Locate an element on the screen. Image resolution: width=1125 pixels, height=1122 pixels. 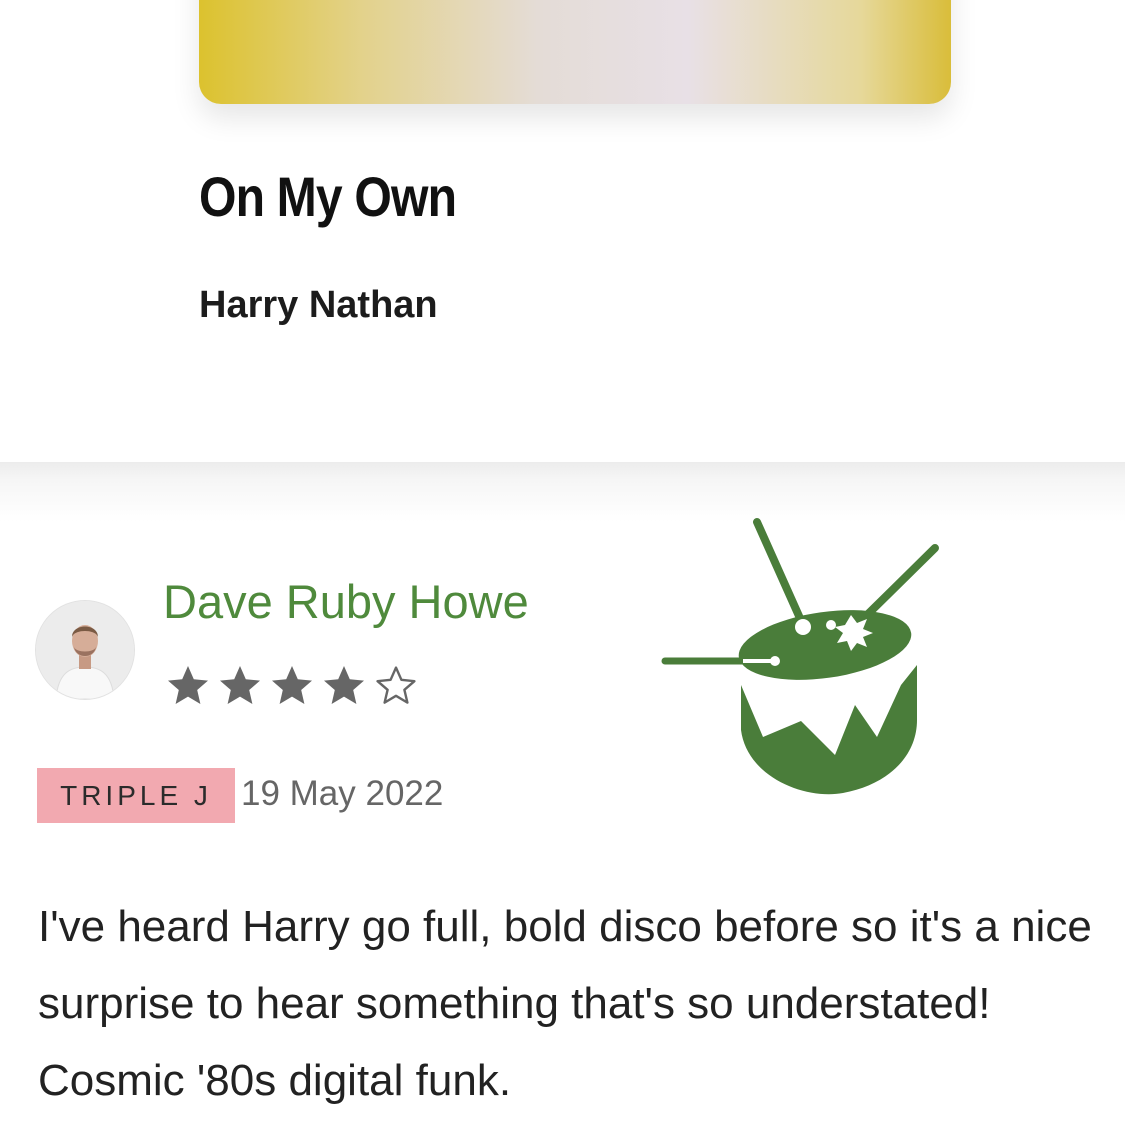
reviewer-avatar is located at coordinates (85, 650).